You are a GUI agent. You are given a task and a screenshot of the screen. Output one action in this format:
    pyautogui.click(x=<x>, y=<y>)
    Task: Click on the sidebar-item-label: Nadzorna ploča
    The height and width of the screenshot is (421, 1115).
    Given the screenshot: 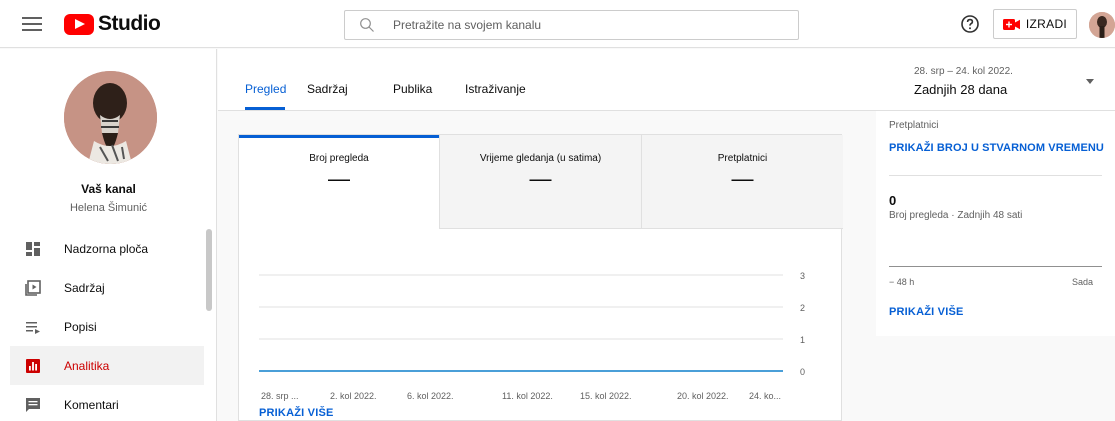 What is the action you would take?
    pyautogui.click(x=106, y=248)
    